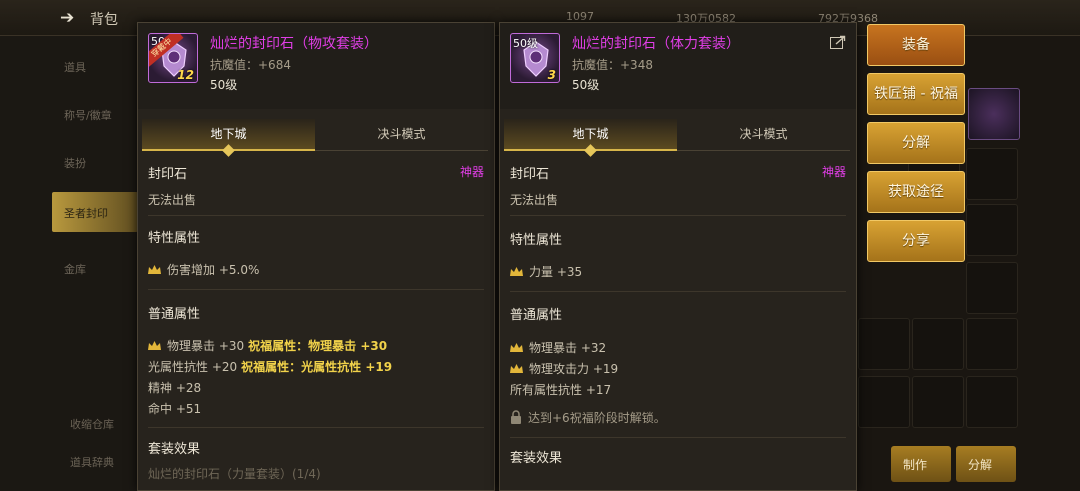  I want to click on item-icon: 50 穿戴中 12, so click(173, 58).